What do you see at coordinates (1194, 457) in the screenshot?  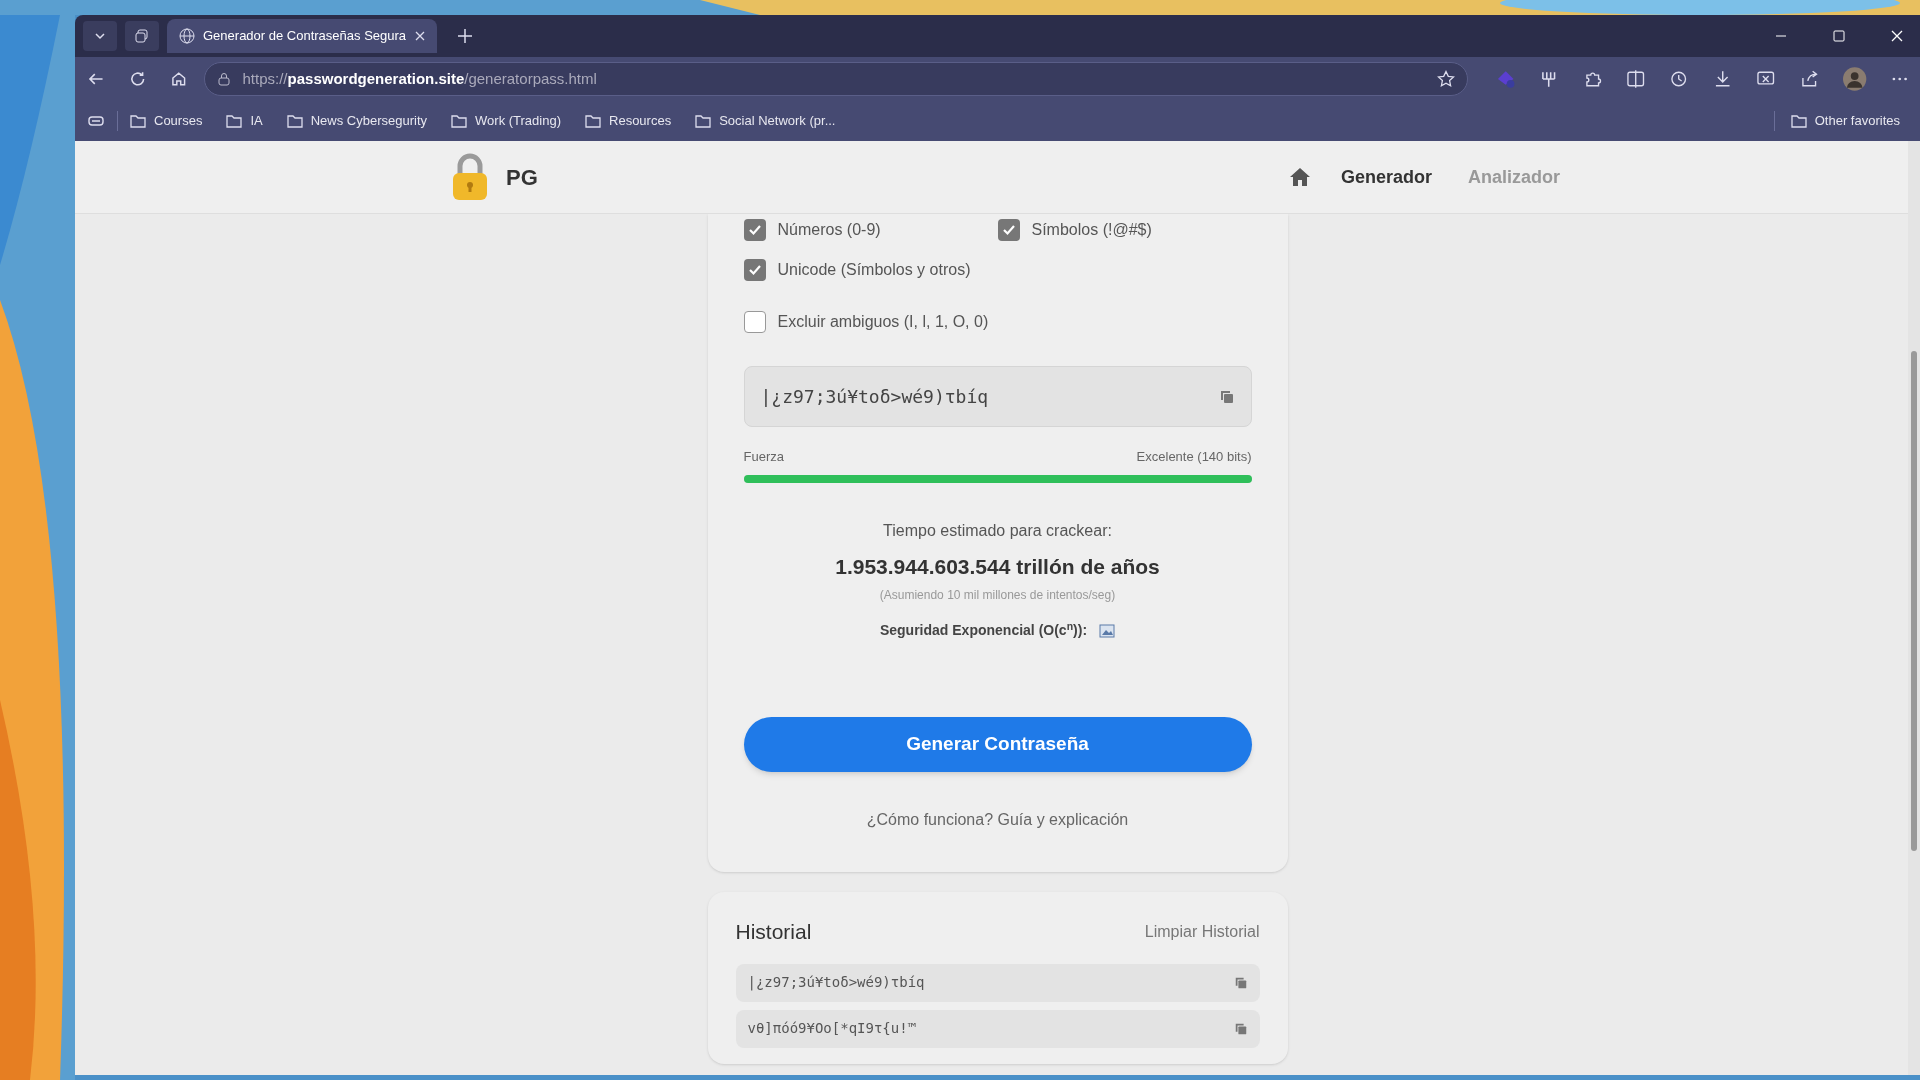 I see `strength-rating: Excelente (140 bits)` at bounding box center [1194, 457].